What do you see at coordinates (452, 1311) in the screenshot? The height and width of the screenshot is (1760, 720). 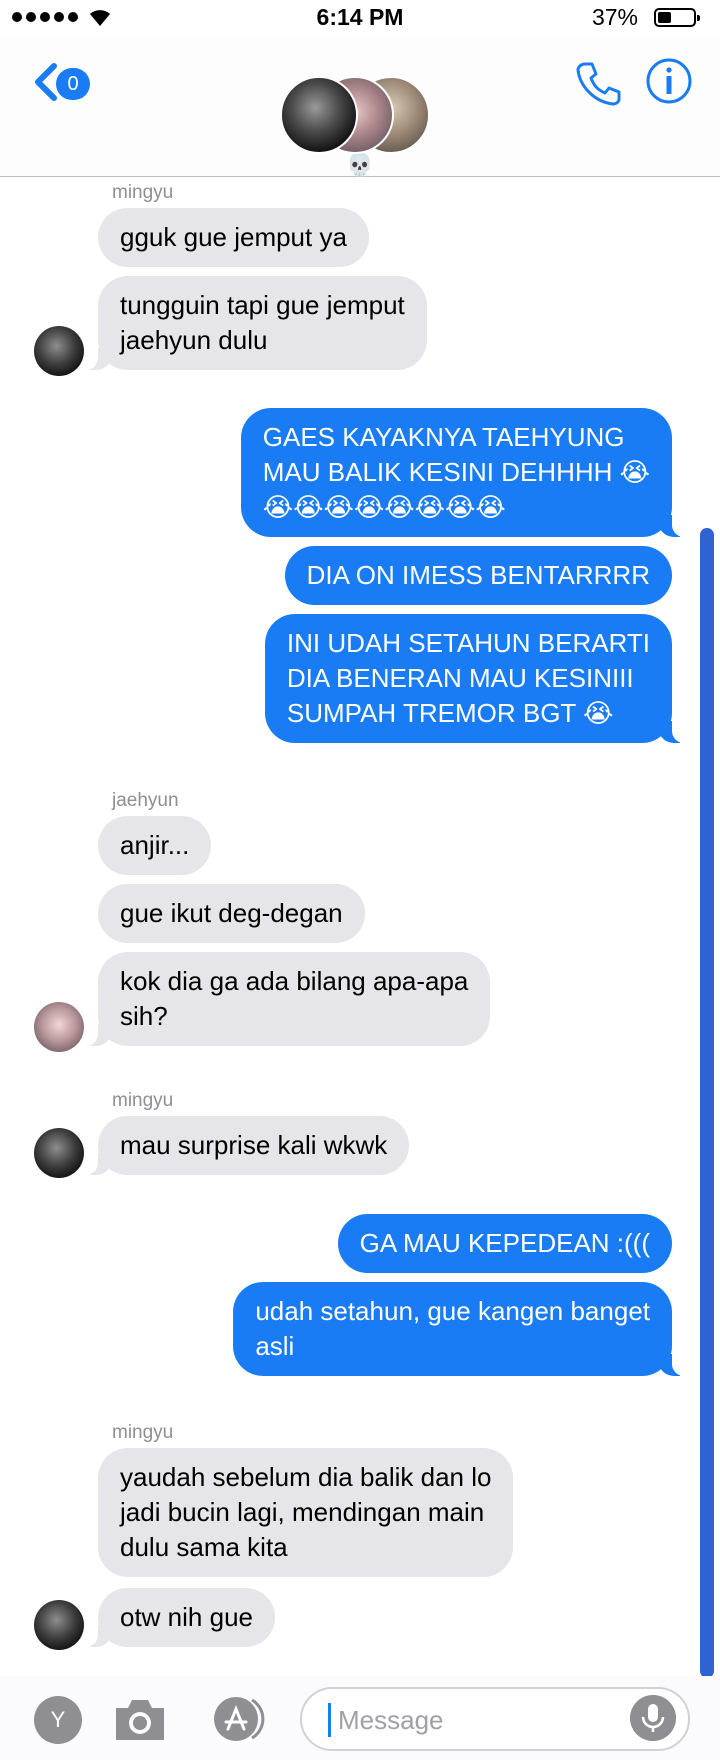 I see `message-text: udah setahun, gue kangen banget` at bounding box center [452, 1311].